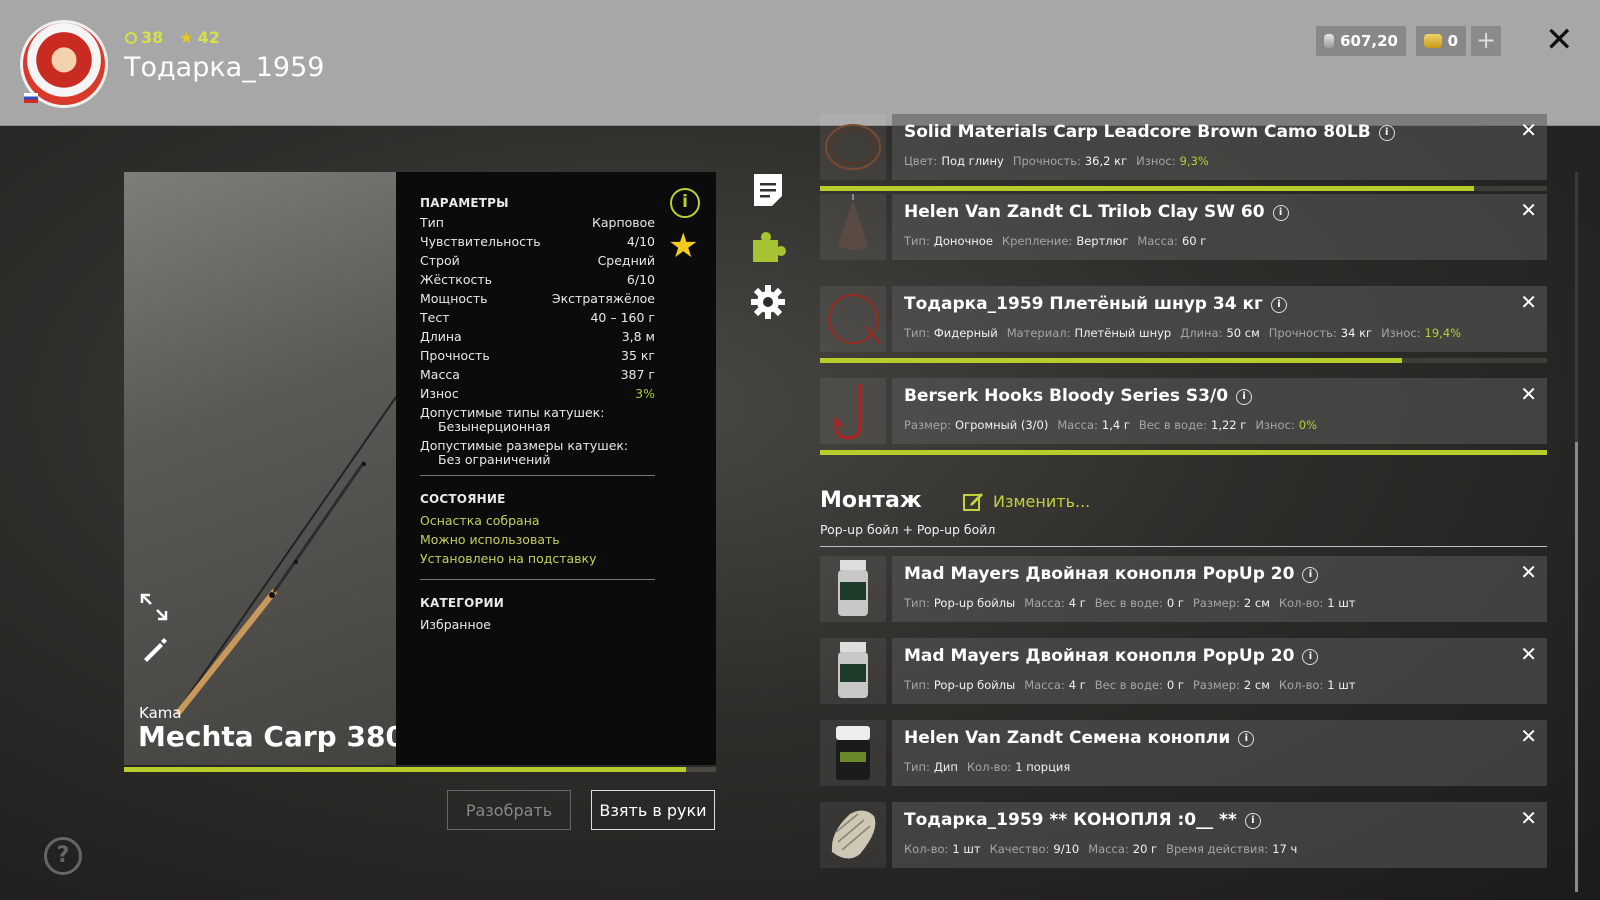 Image resolution: width=1600 pixels, height=900 pixels. Describe the element at coordinates (1019, 849) in the screenshot. I see `prop-key: Качество:` at that location.